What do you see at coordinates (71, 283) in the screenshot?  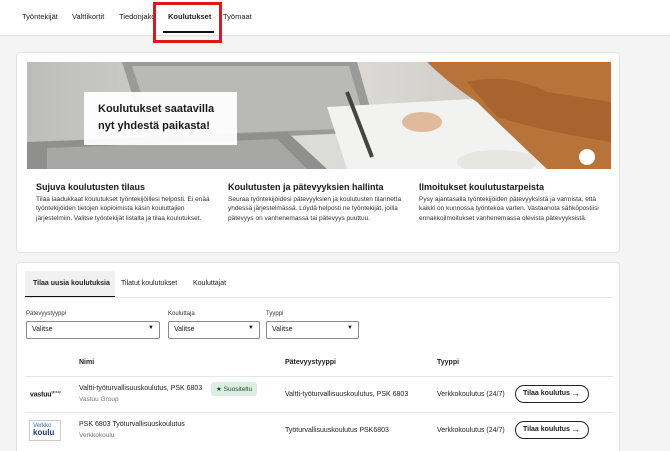 I see `subtab-order-new: Tilaa uusia koulutuksia` at bounding box center [71, 283].